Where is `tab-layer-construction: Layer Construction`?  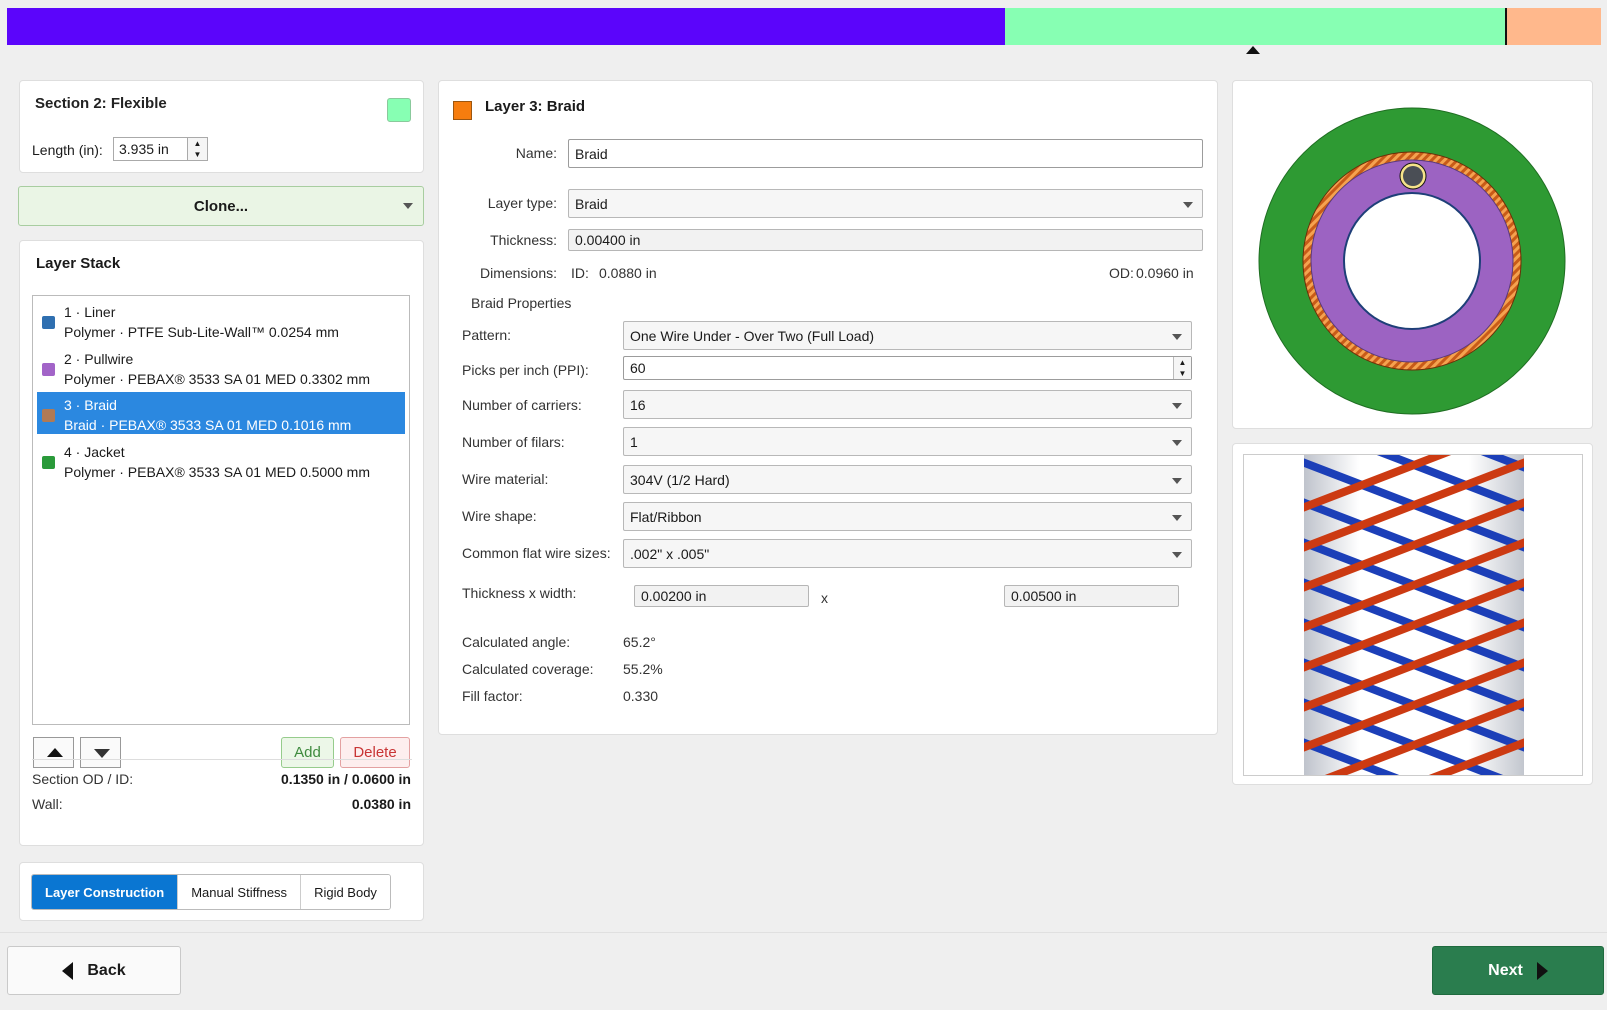
tab-layer-construction: Layer Construction is located at coordinates (105, 892).